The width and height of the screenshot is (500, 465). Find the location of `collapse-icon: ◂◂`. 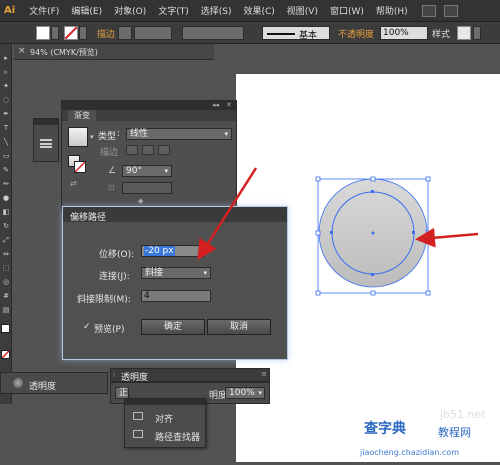

collapse-icon: ◂◂ is located at coordinates (215, 105).